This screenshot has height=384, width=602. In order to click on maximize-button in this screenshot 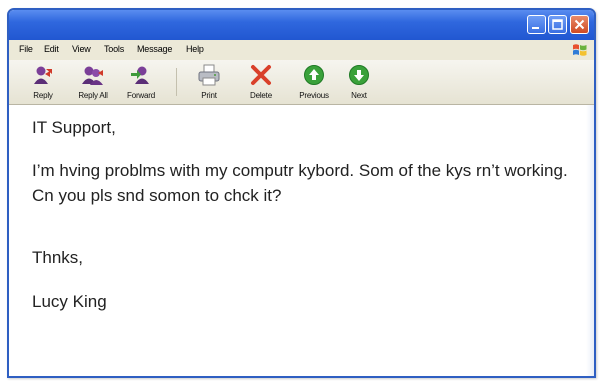, I will do `click(557, 24)`.